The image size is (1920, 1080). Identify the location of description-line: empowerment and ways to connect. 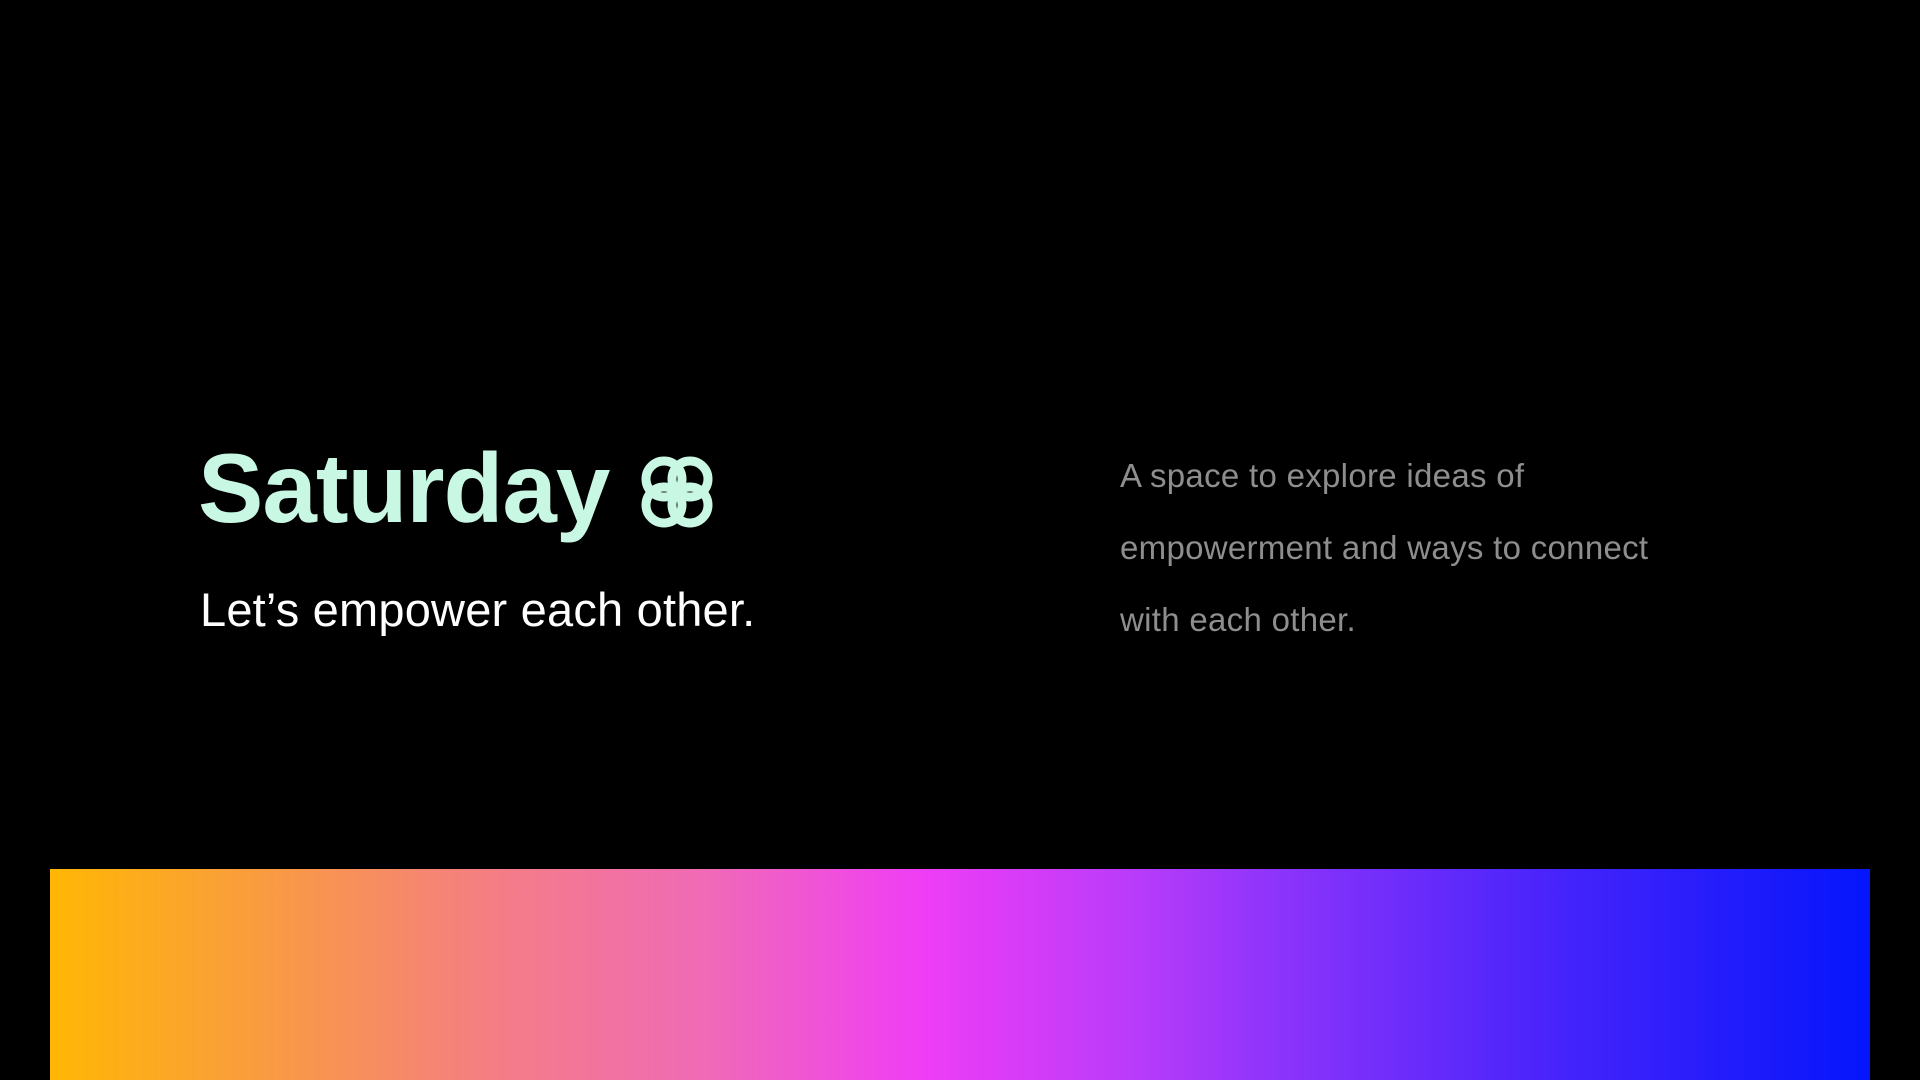
(1384, 547).